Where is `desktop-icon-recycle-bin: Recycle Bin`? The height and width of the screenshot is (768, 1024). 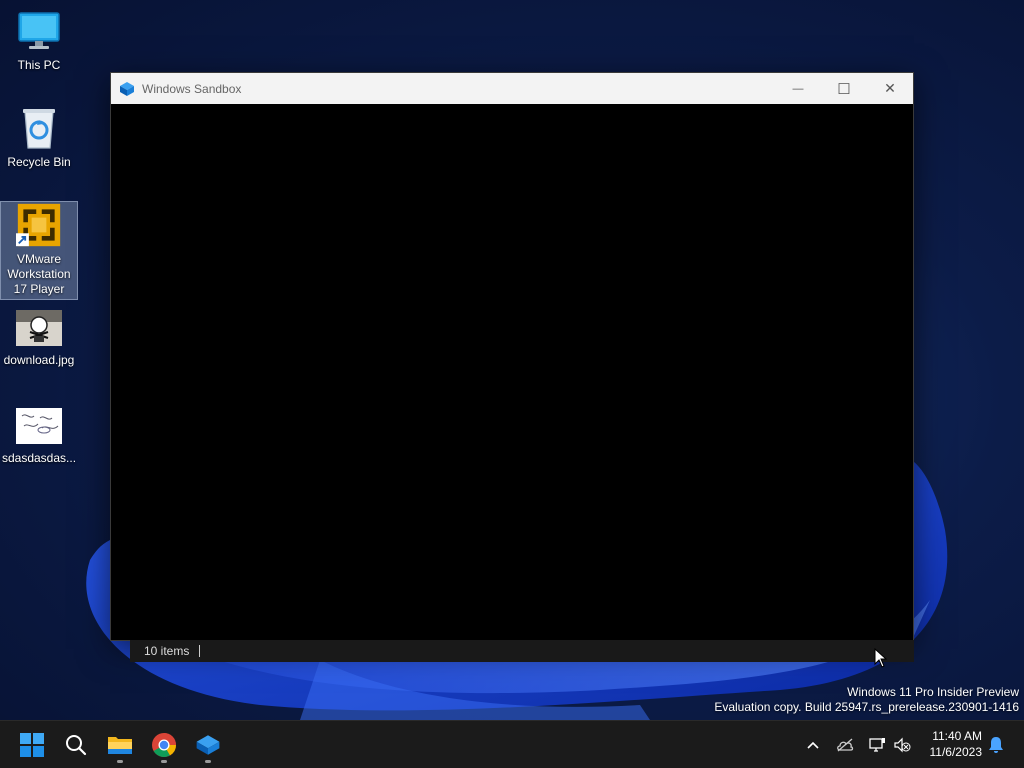 desktop-icon-recycle-bin: Recycle Bin is located at coordinates (39, 141).